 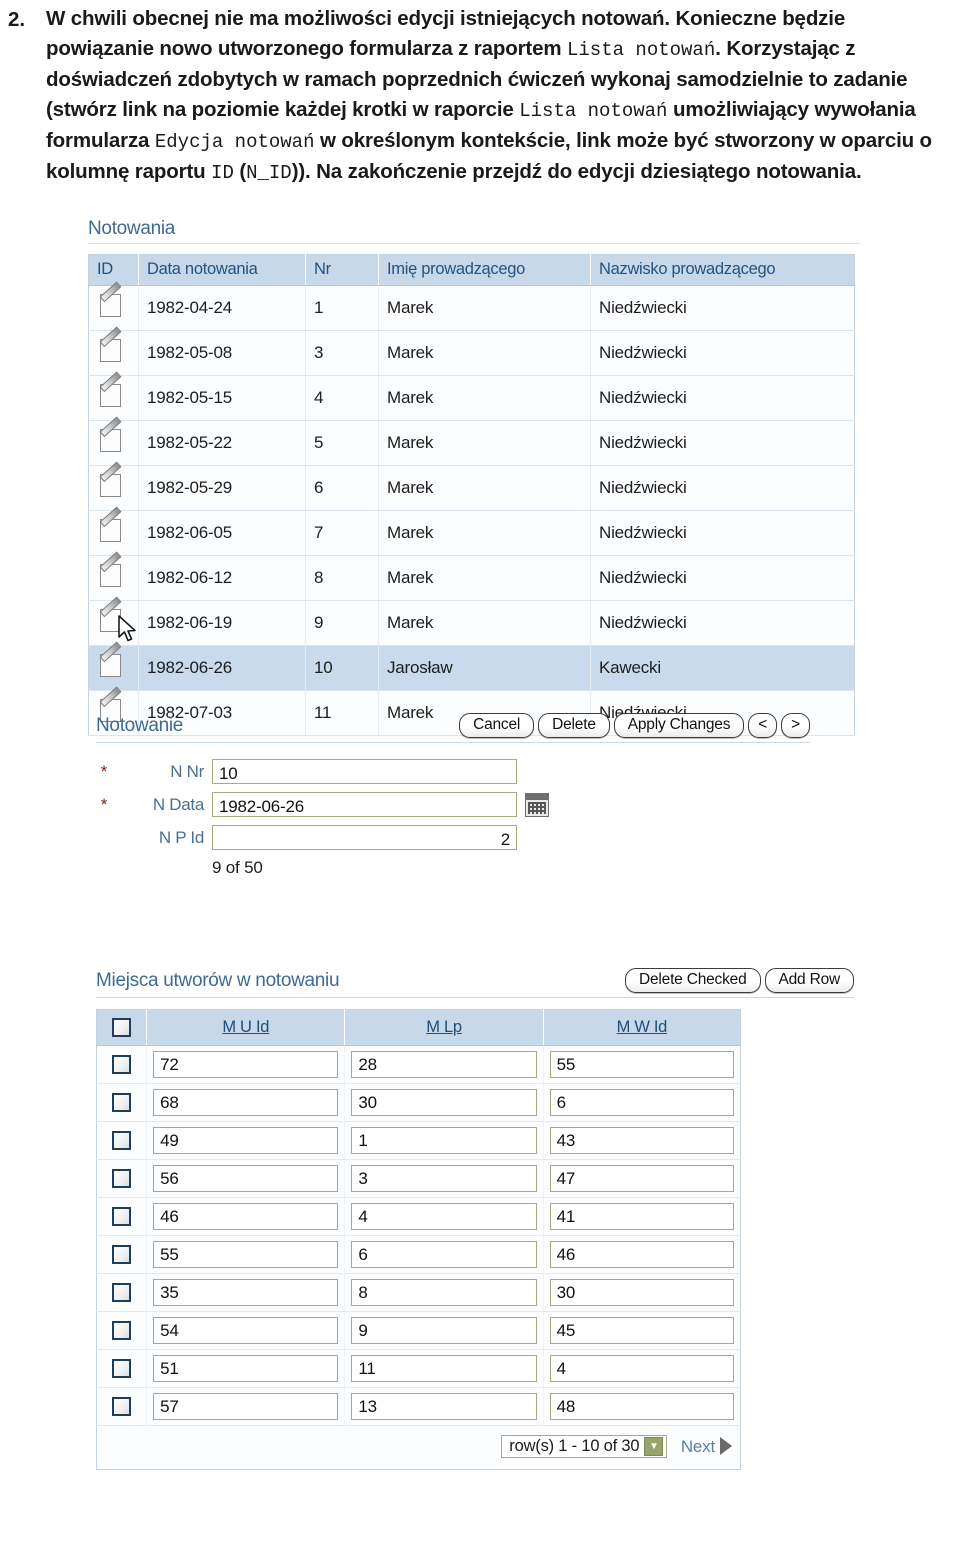 What do you see at coordinates (641, 1254) in the screenshot?
I see `tabular-cell-m-w-id-input: 46` at bounding box center [641, 1254].